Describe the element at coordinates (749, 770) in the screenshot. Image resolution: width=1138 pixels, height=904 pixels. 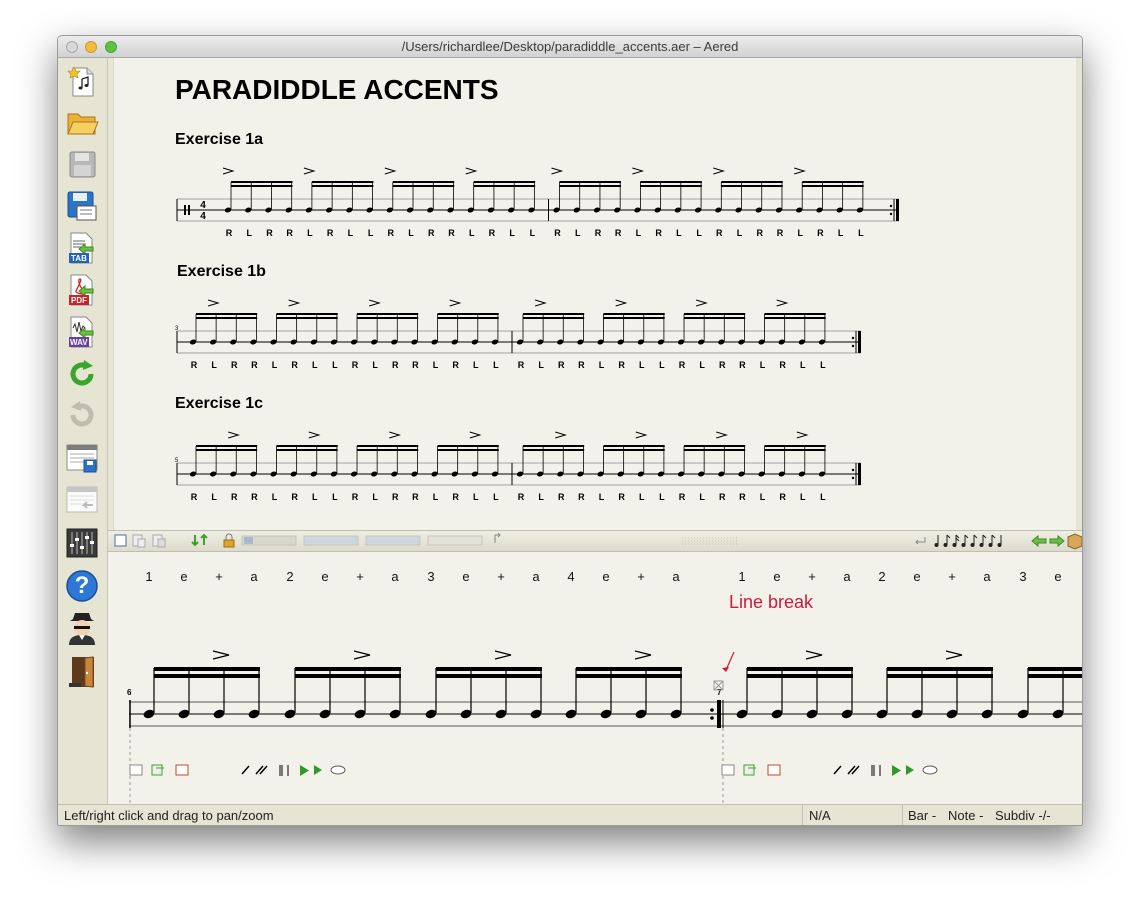
I see `clone-bar-icon` at that location.